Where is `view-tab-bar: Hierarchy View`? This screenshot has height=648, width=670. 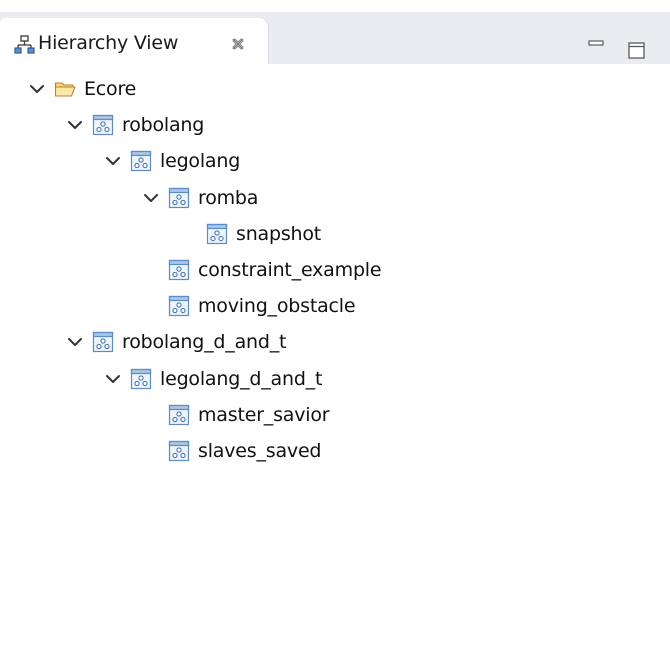
view-tab-bar: Hierarchy View is located at coordinates (335, 38).